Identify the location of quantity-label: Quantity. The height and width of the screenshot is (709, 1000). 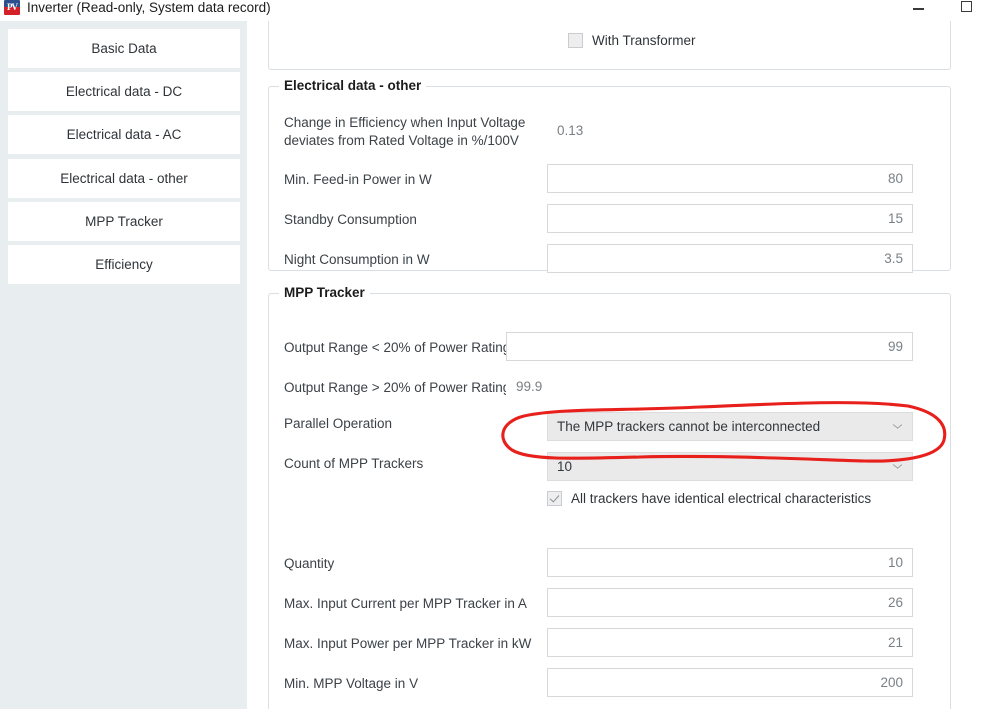
(309, 563).